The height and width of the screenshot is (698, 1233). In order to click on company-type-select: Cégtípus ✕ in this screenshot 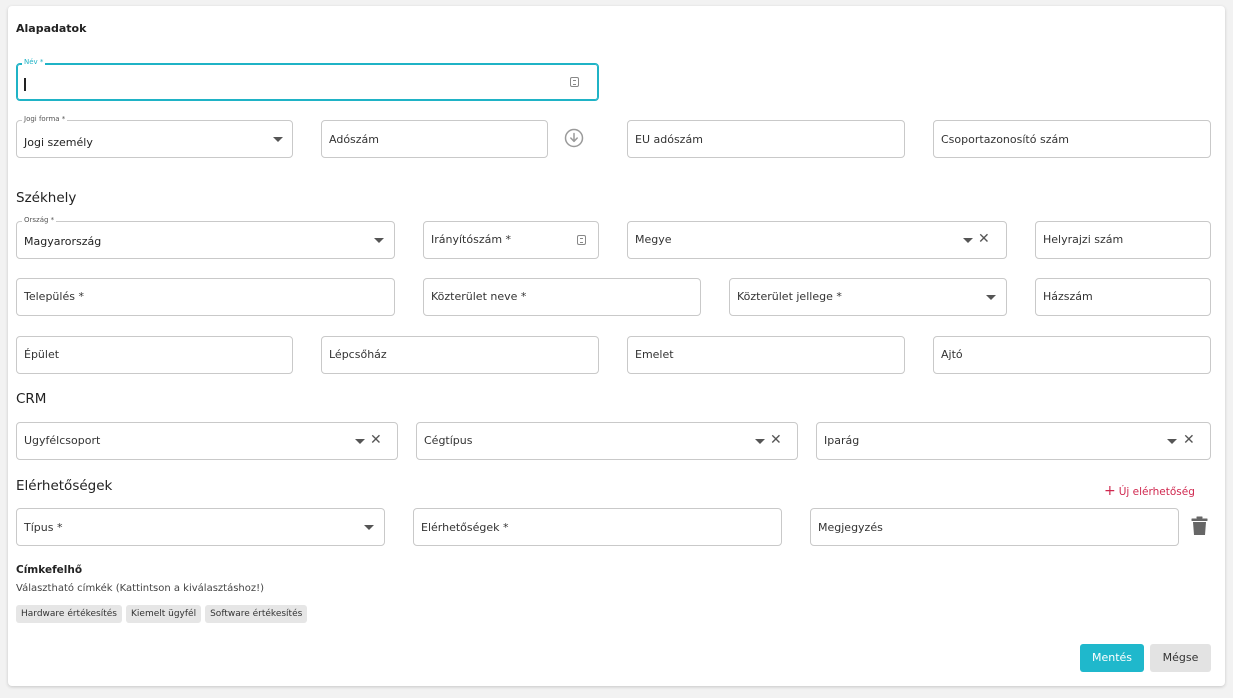, I will do `click(607, 441)`.